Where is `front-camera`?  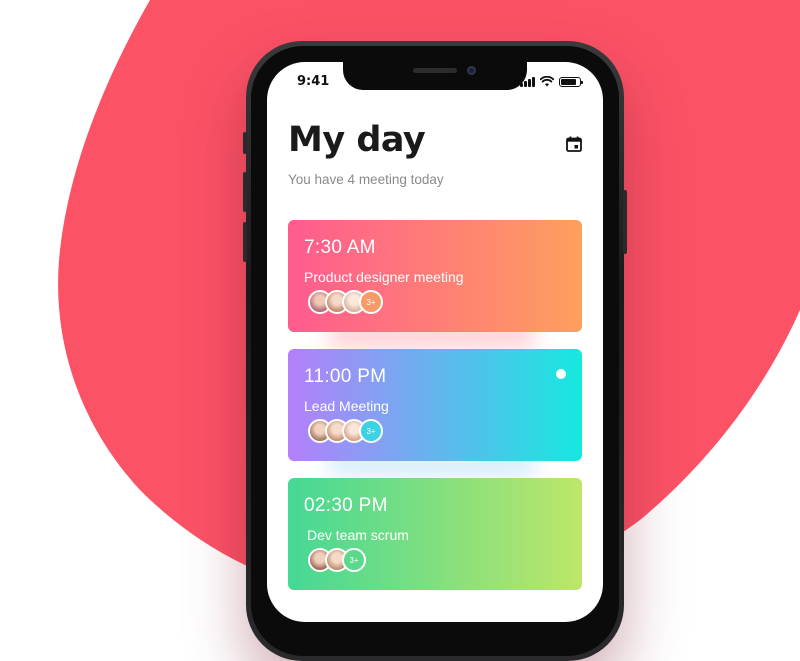
front-camera is located at coordinates (471, 70).